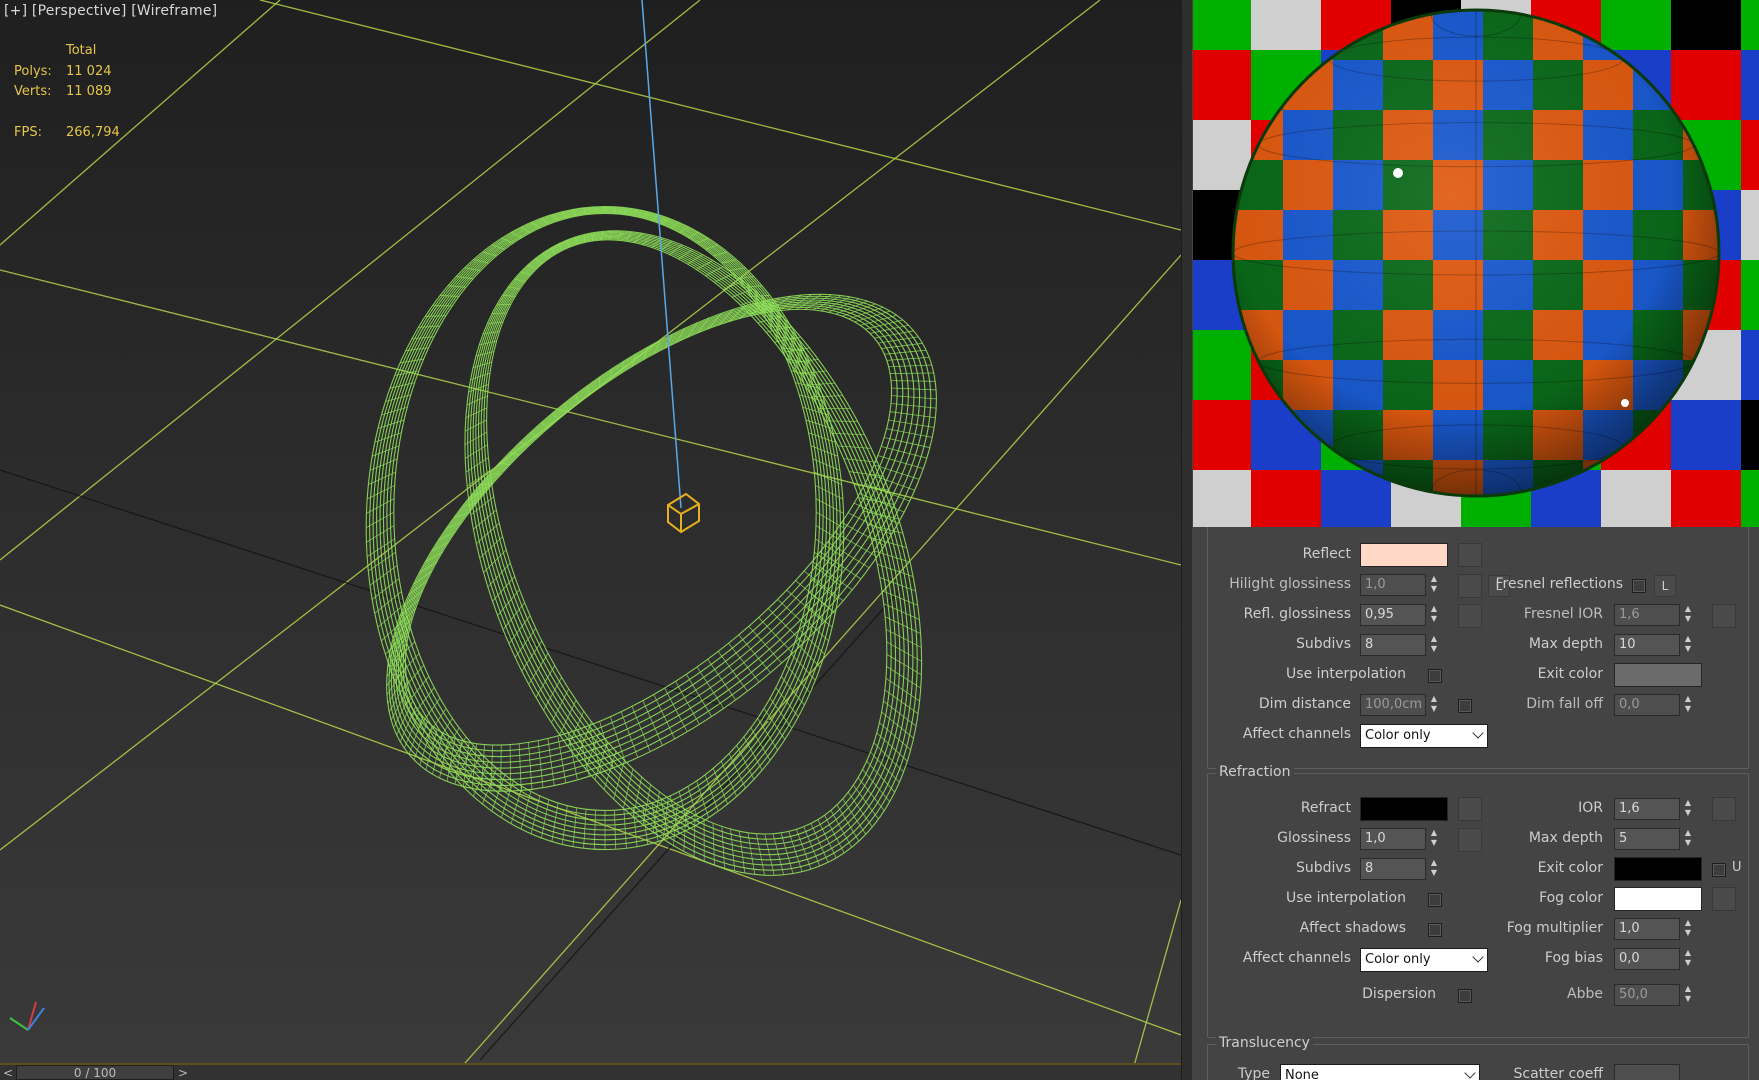 Image resolution: width=1759 pixels, height=1080 pixels. Describe the element at coordinates (1688, 929) in the screenshot. I see `fog-multiplier-spinner: ▲ ▼` at that location.